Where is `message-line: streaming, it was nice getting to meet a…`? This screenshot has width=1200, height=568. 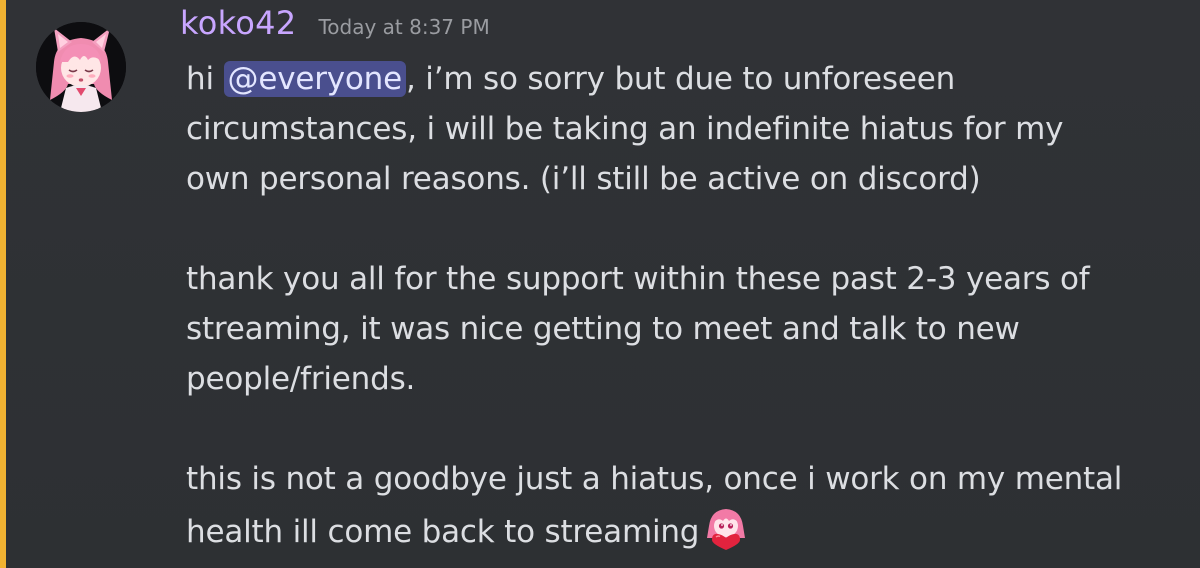 message-line: streaming, it was nice getting to meet a… is located at coordinates (603, 329).